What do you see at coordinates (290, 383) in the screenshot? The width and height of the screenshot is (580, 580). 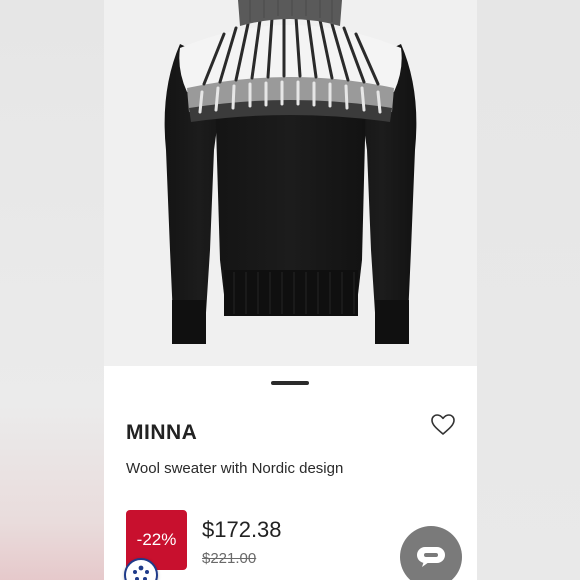 I see `sheet-drag-handle` at bounding box center [290, 383].